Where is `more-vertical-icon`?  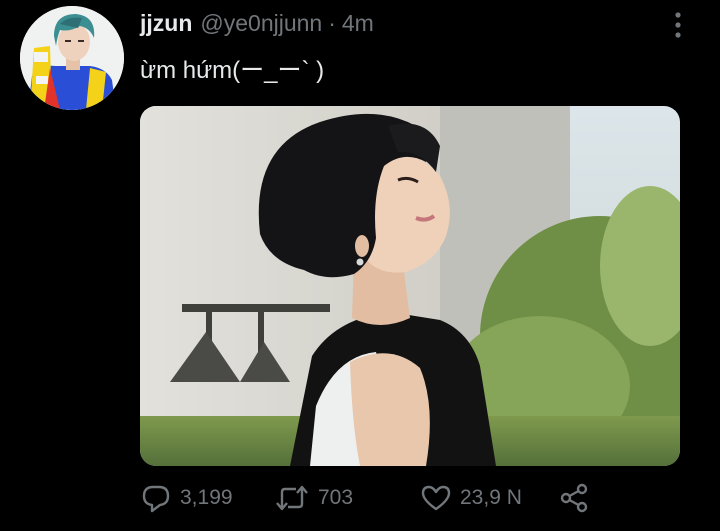 more-vertical-icon is located at coordinates (678, 25).